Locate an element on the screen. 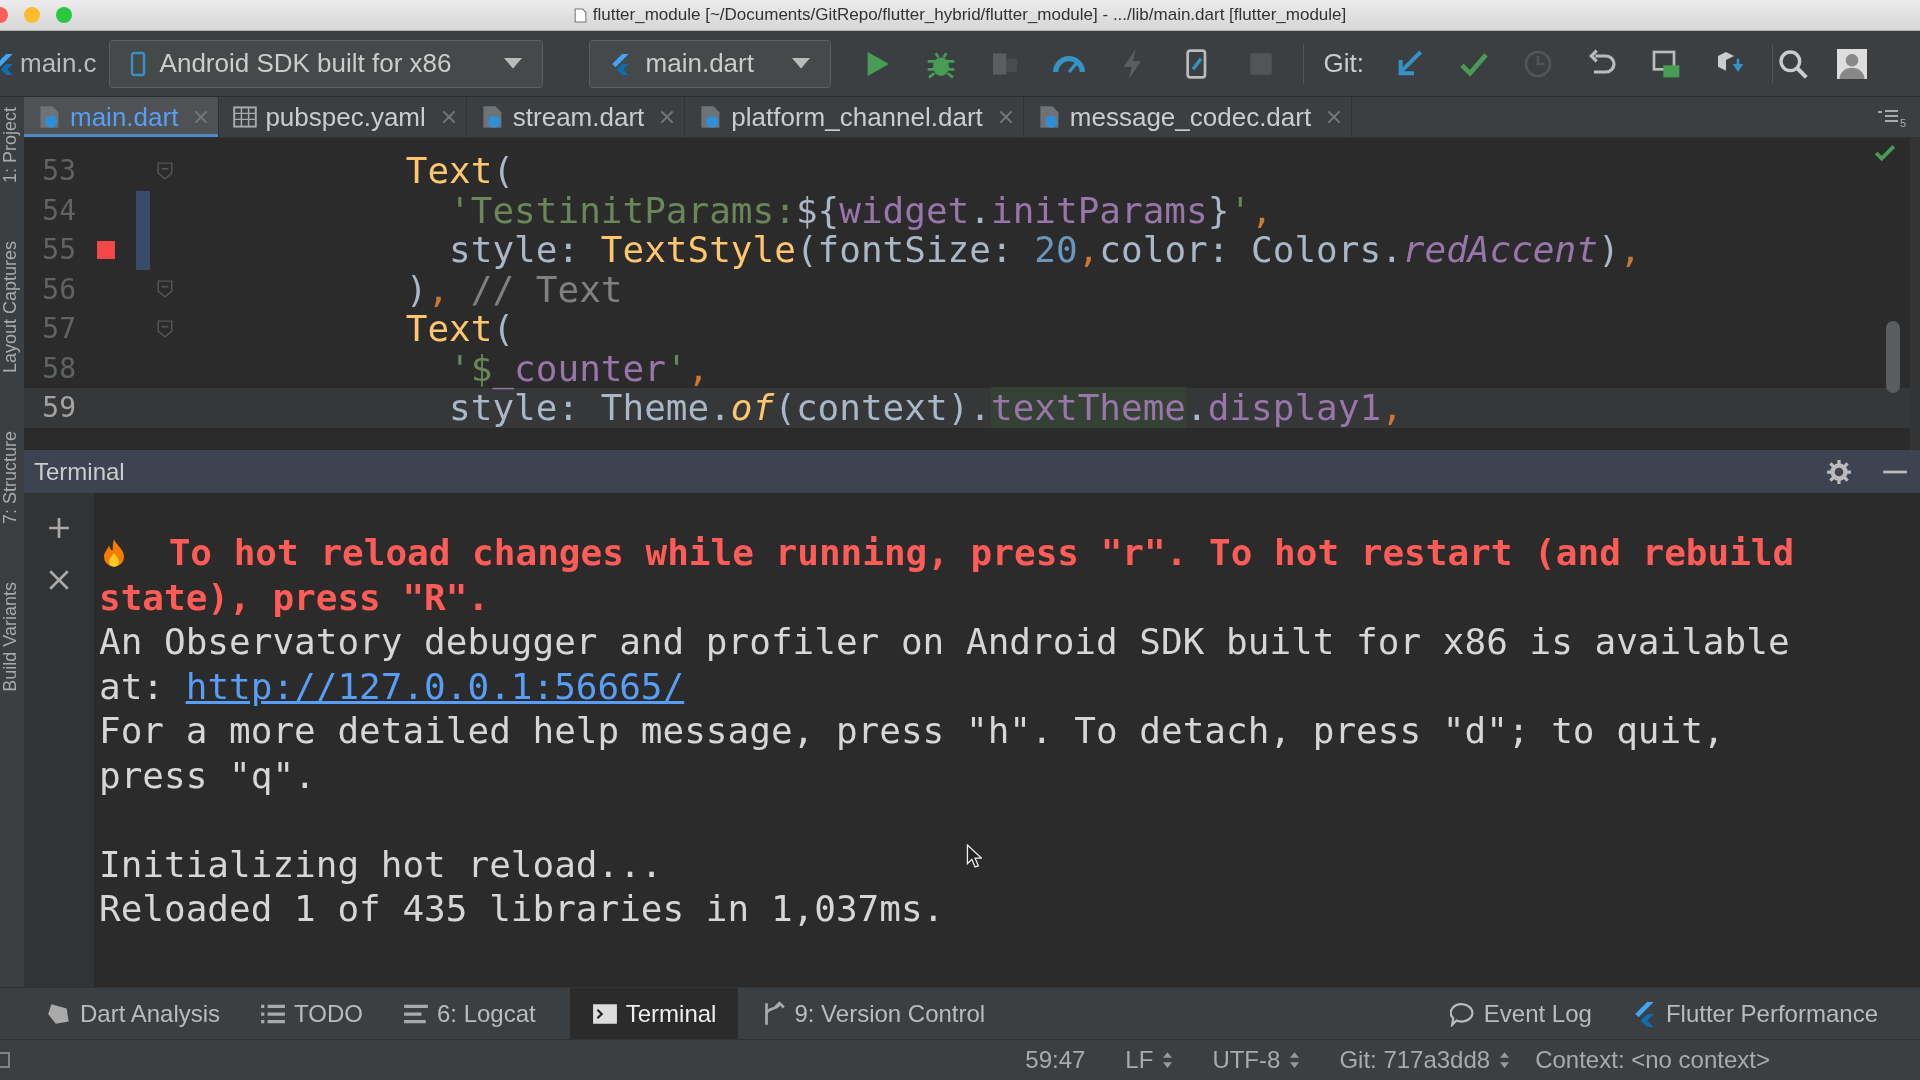  speech-bubble-icon is located at coordinates (1462, 1013).